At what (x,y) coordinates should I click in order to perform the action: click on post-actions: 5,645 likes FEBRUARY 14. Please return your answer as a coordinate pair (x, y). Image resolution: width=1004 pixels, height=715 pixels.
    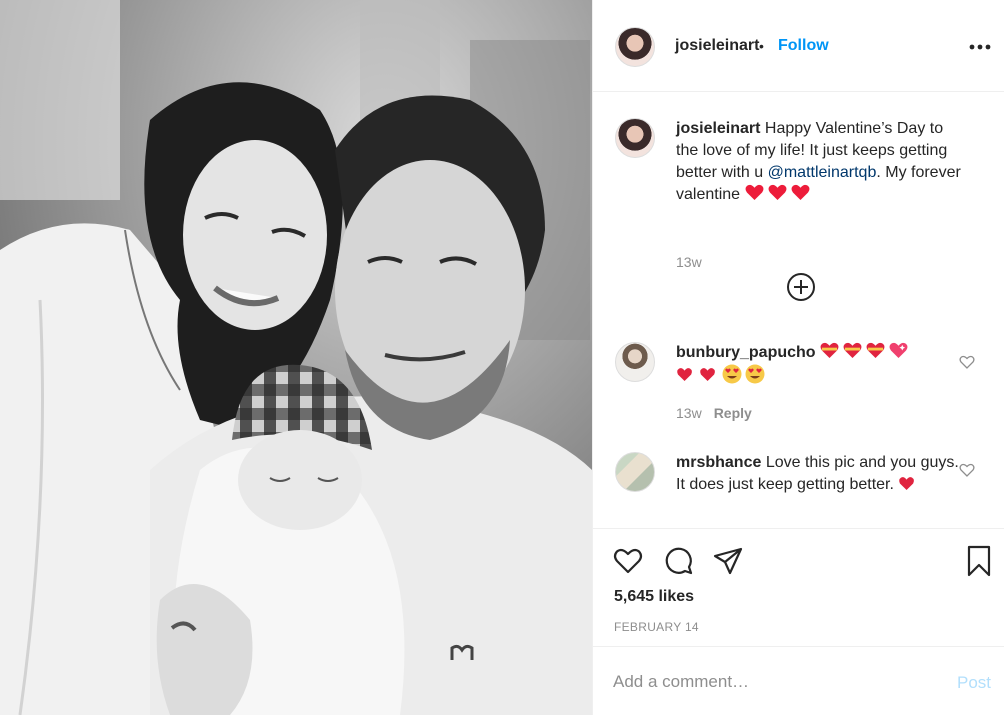
    Looking at the image, I should click on (798, 587).